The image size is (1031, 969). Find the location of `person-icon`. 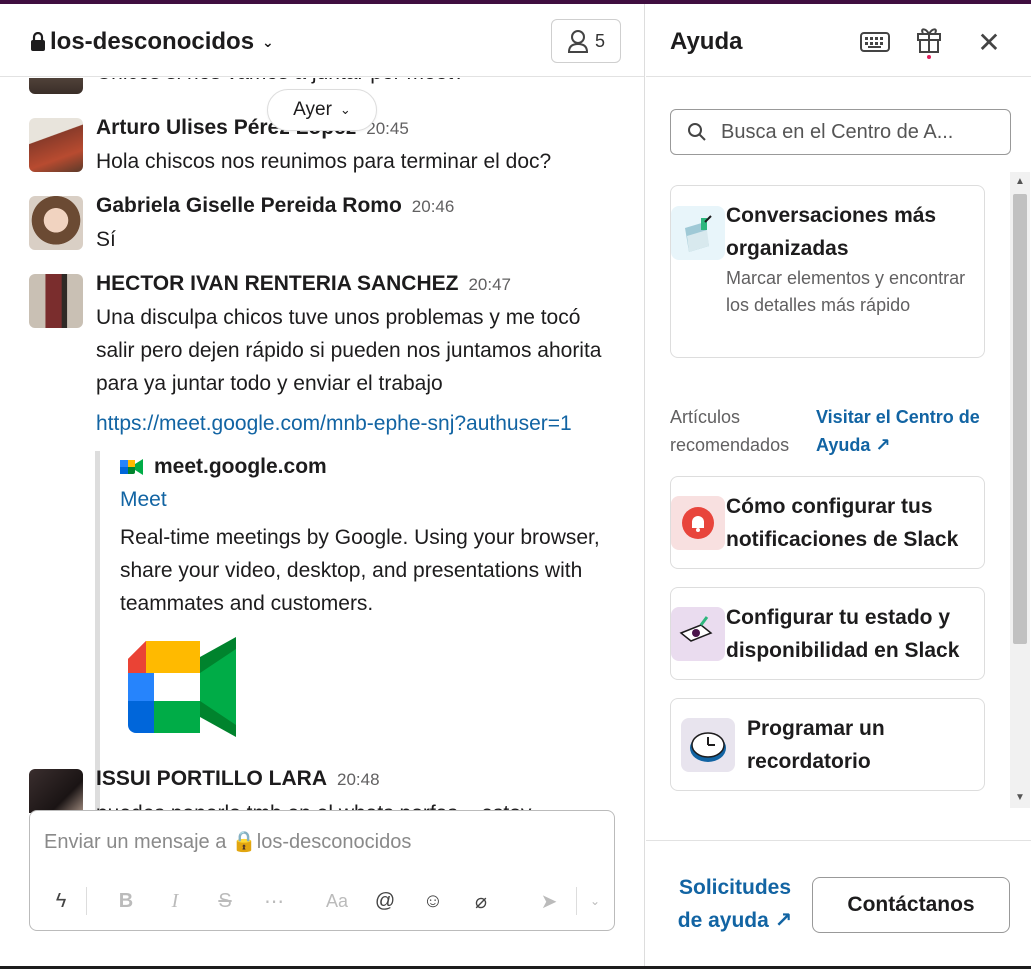

person-icon is located at coordinates (577, 41).